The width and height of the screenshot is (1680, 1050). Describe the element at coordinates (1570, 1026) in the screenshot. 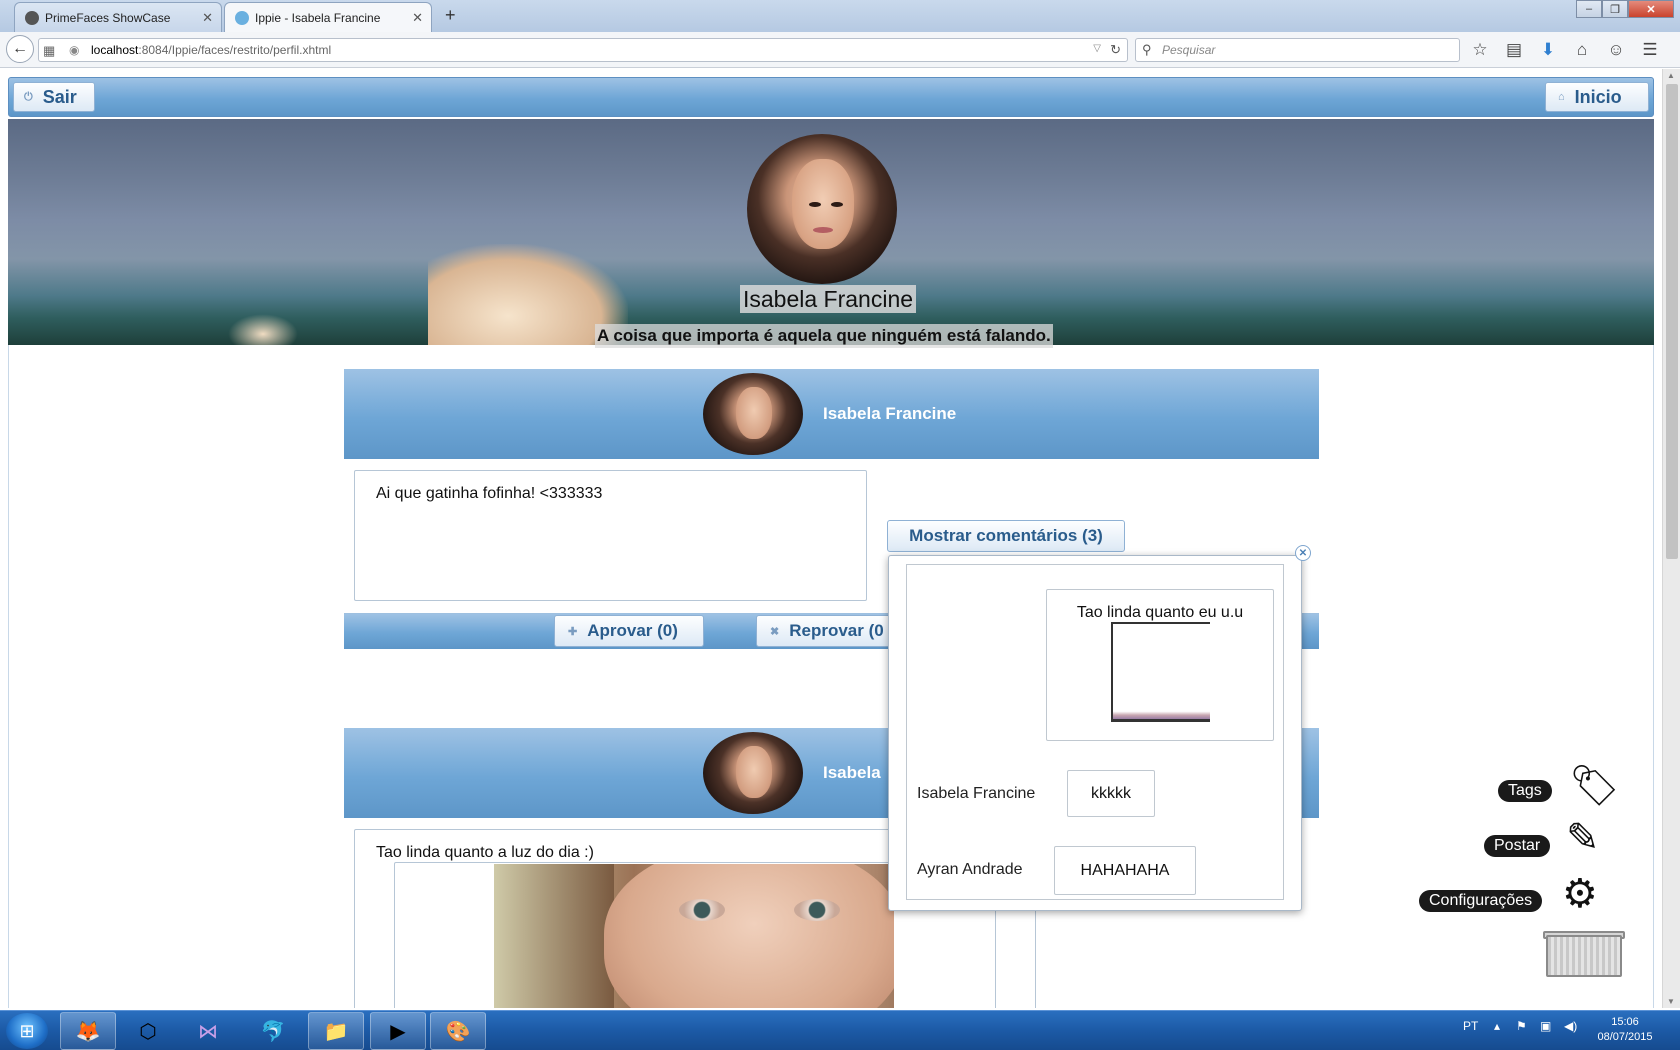

I see `volume-icon: ◀)` at that location.